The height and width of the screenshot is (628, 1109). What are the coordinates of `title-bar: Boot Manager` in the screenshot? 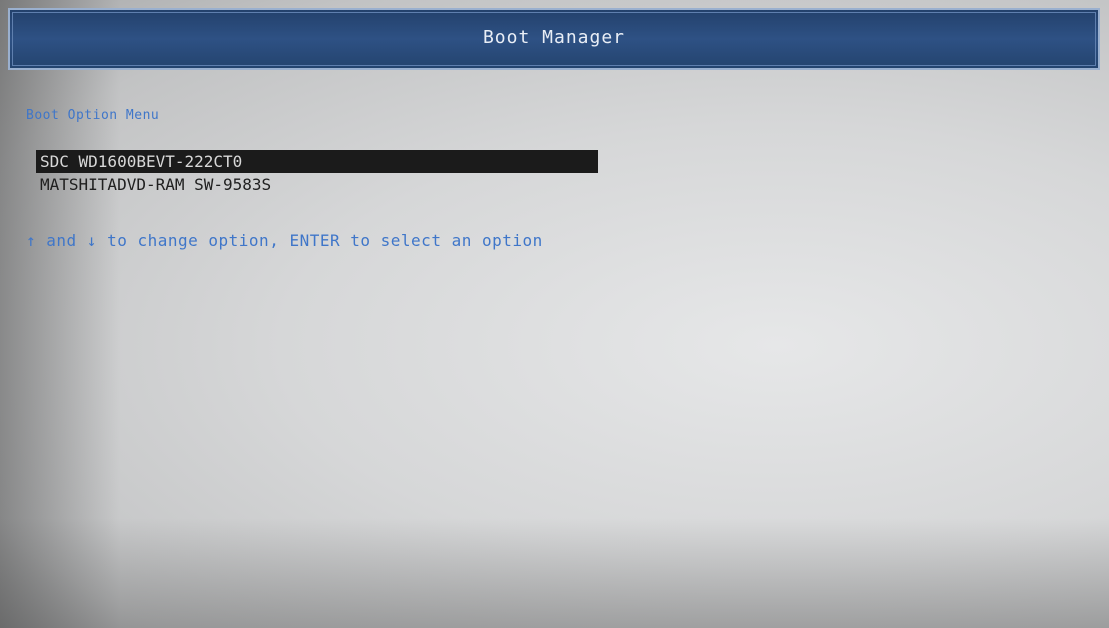 It's located at (554, 39).